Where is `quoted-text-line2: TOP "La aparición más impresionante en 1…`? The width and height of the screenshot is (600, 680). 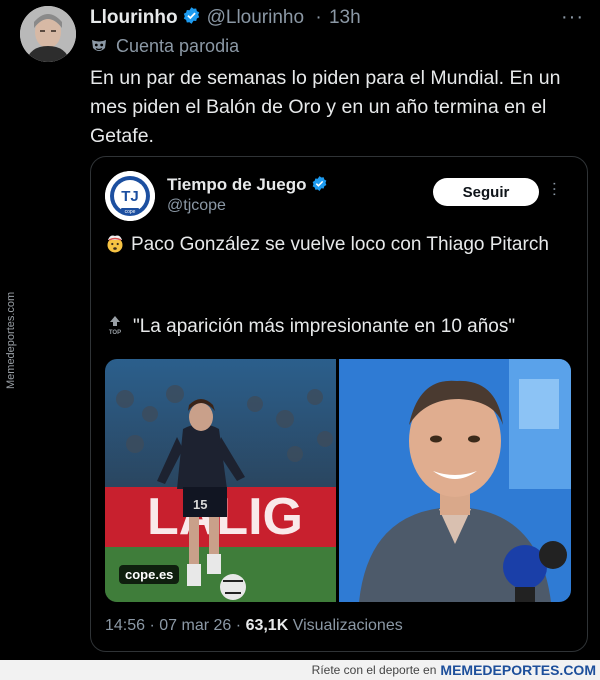
quoted-text-line2: TOP "La aparición más impresionante en 1… is located at coordinates (340, 326).